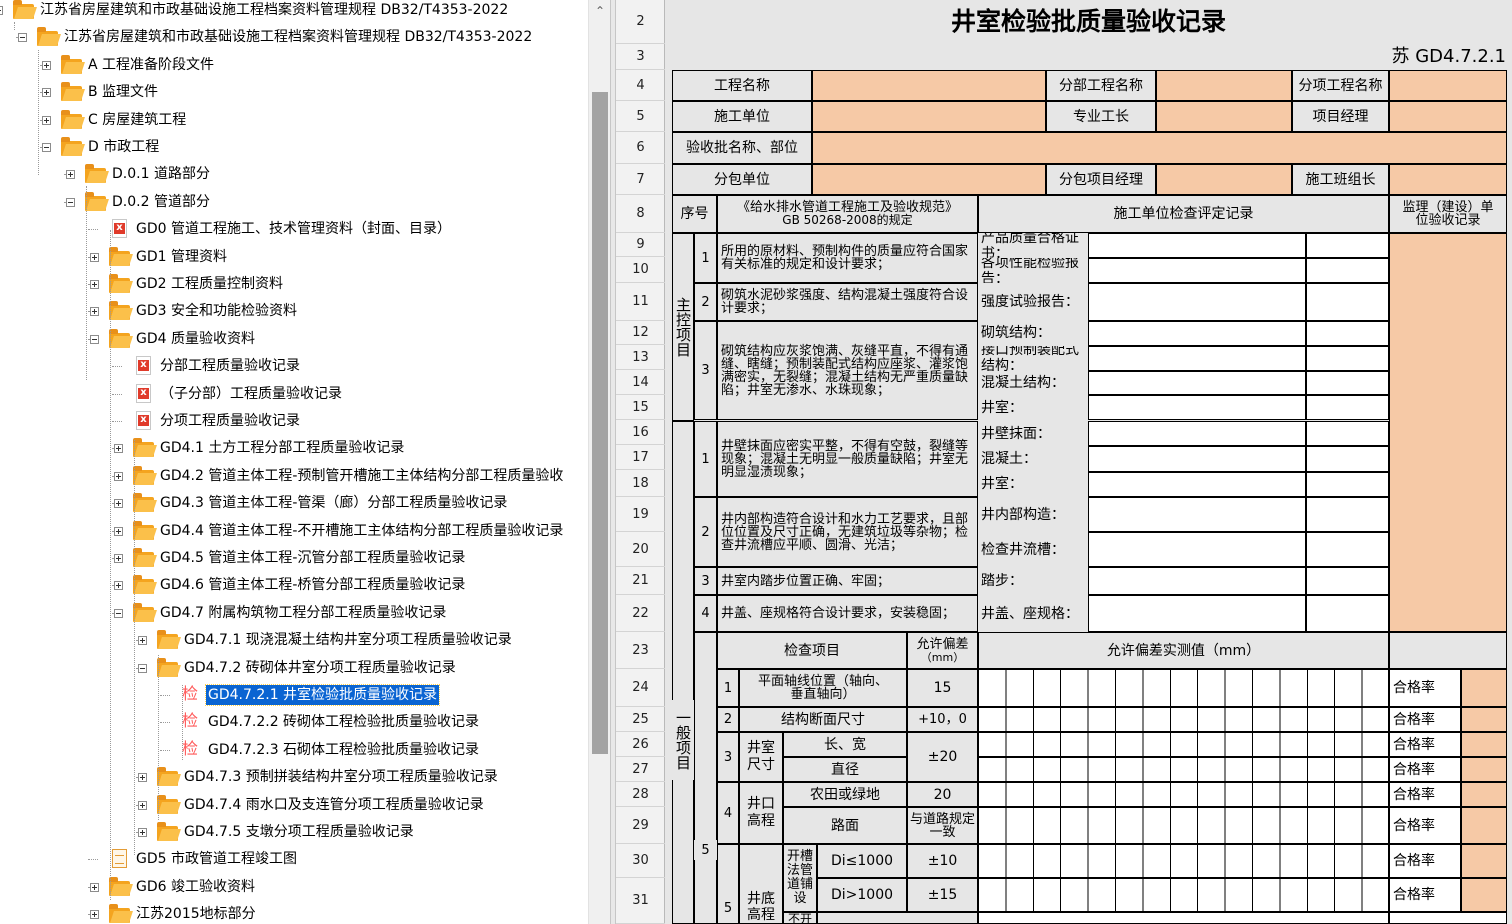  Describe the element at coordinates (123, 147) in the screenshot. I see `tree-node-label: D 市政工程` at that location.